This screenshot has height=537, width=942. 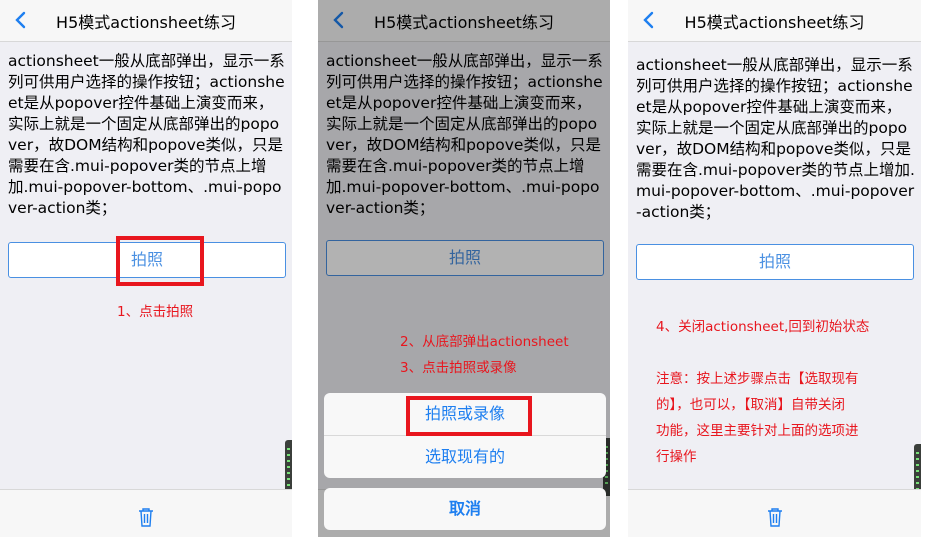 What do you see at coordinates (458, 368) in the screenshot?
I see `step3-annotation: 3、点击拍照或录像` at bounding box center [458, 368].